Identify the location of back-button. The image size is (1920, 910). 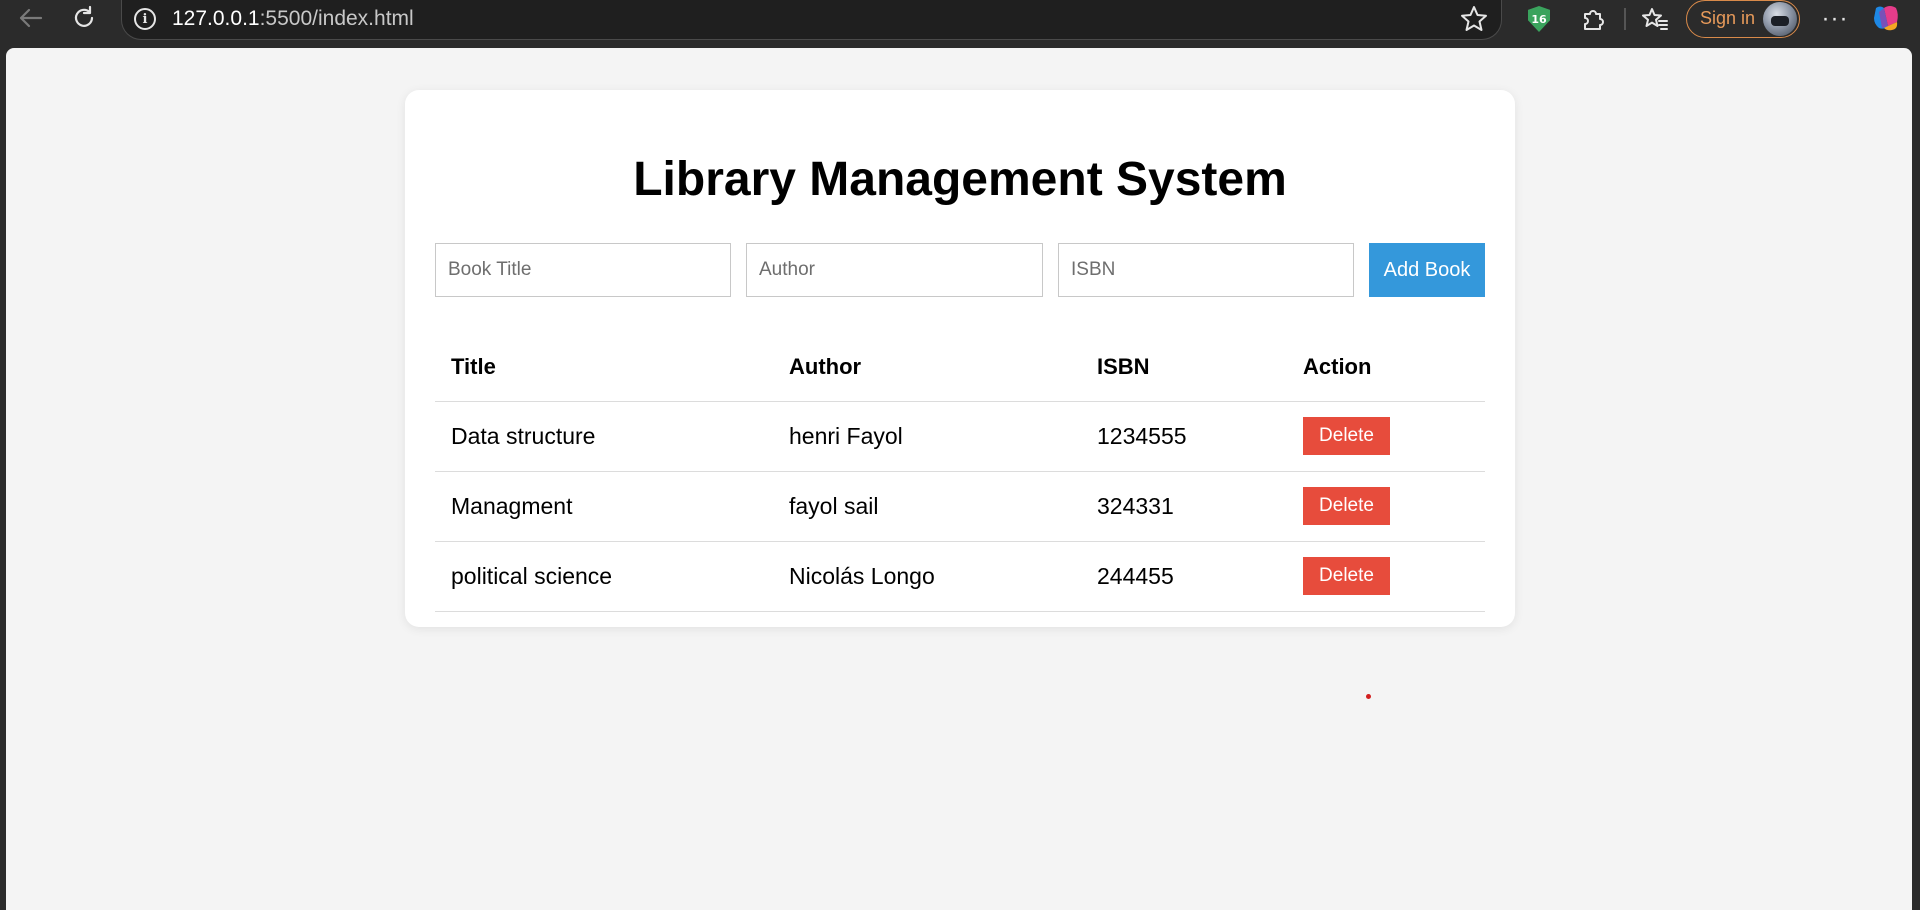
(30, 18).